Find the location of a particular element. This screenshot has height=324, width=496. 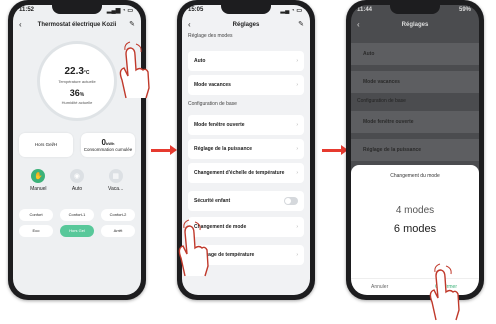

energy-unit: kWh is located at coordinates (110, 143).